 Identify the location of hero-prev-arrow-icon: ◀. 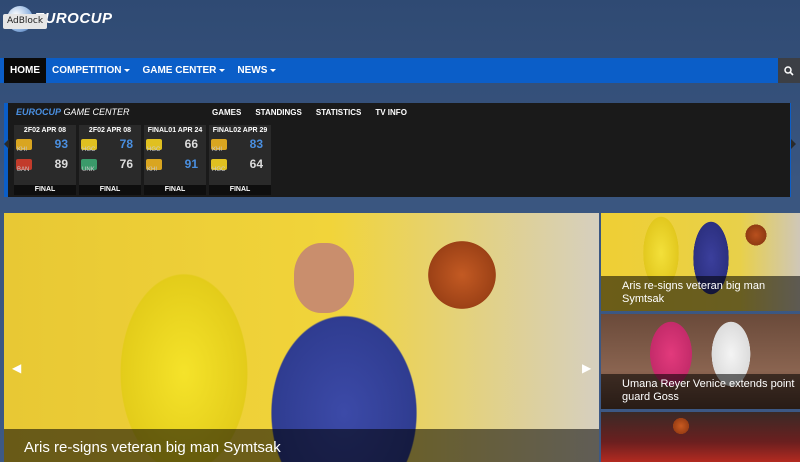
(16, 368).